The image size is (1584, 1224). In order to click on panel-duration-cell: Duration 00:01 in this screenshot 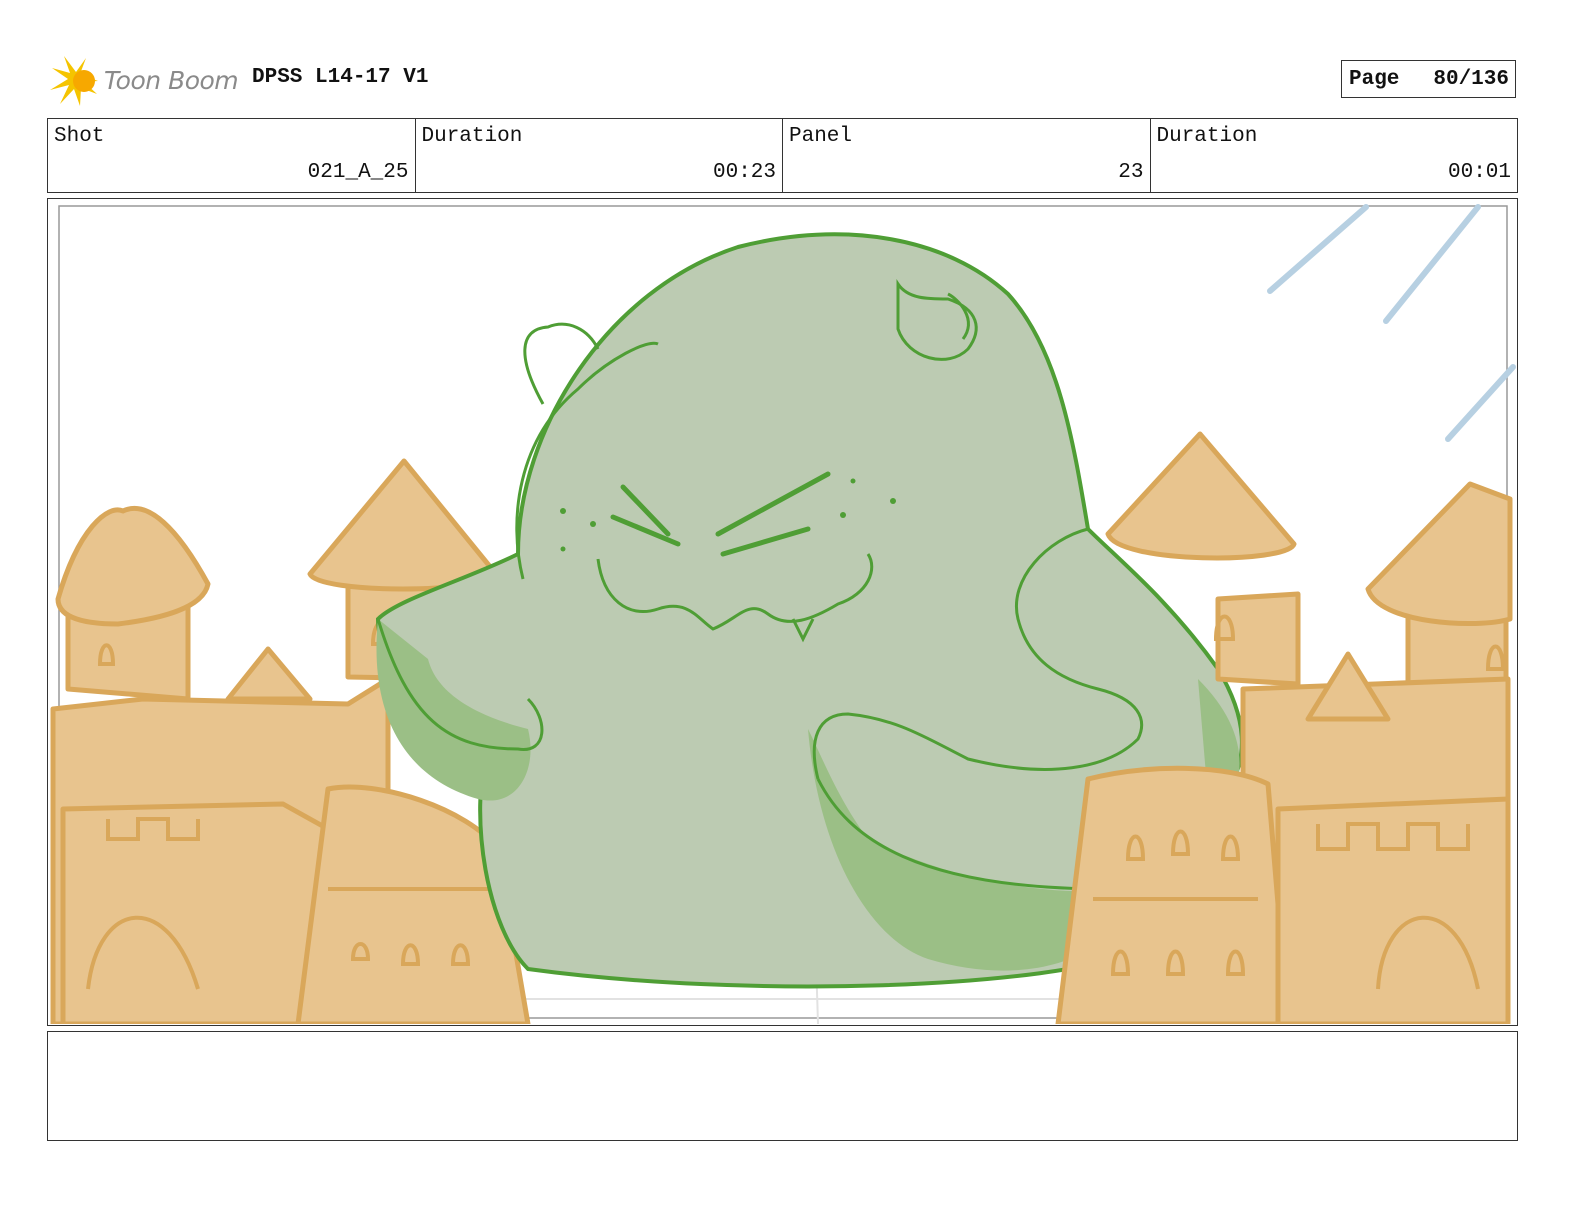, I will do `click(1334, 155)`.